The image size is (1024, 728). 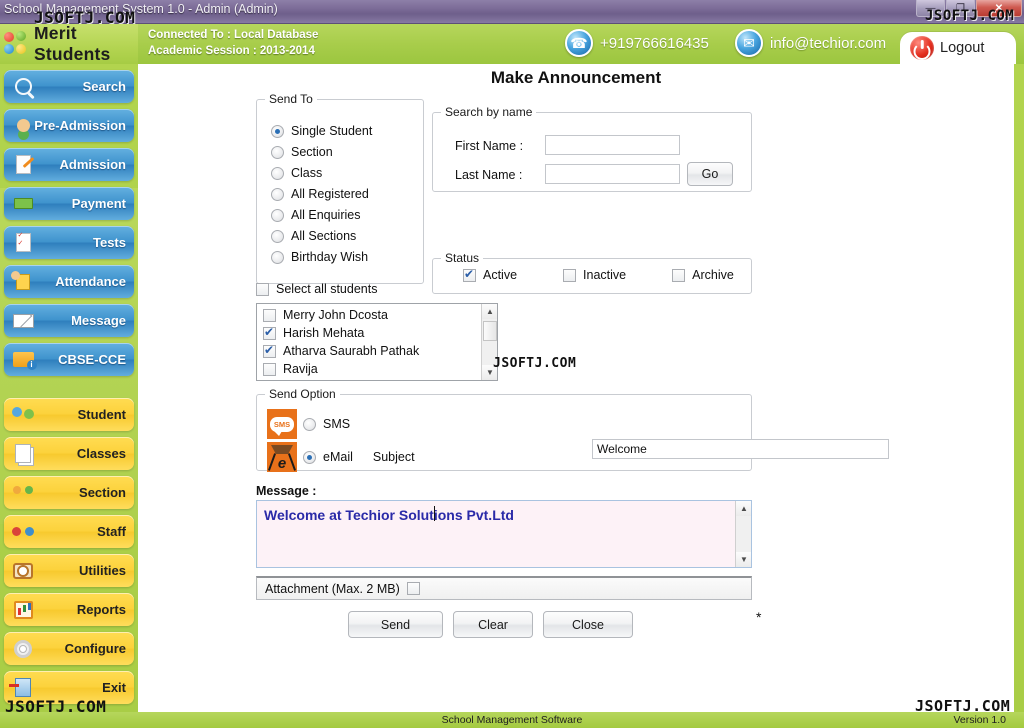 I want to click on sidebar-item-pre-admission: Pre-Admission, so click(x=69, y=125).